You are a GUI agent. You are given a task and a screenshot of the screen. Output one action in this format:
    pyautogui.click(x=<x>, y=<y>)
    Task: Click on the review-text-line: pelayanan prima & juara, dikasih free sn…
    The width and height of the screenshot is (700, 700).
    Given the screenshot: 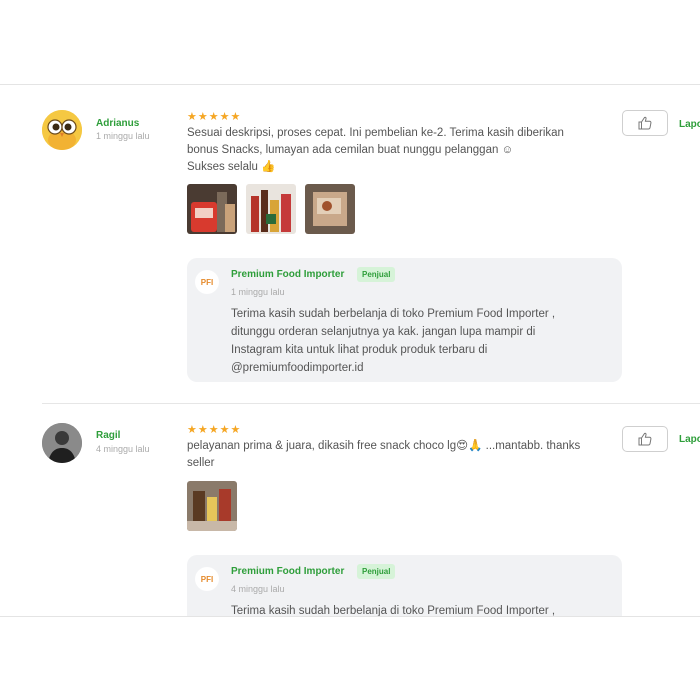 What is the action you would take?
    pyautogui.click(x=384, y=446)
    